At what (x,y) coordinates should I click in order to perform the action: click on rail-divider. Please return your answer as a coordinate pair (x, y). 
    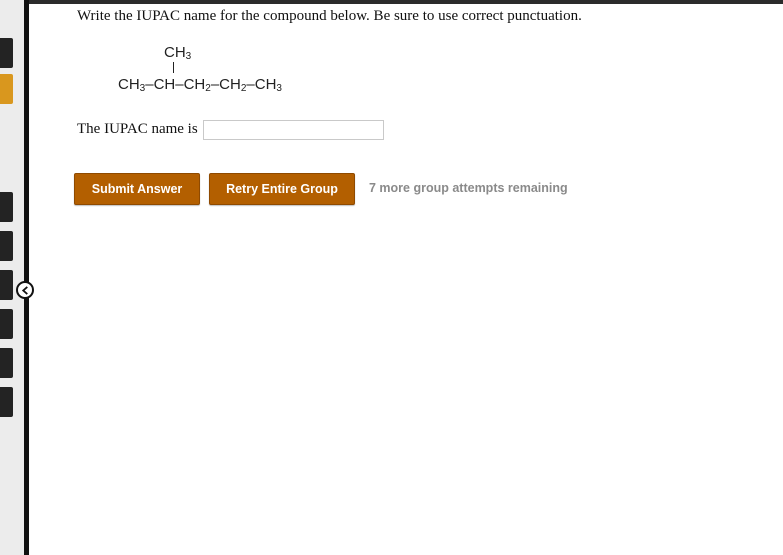
    Looking at the image, I should click on (26, 277).